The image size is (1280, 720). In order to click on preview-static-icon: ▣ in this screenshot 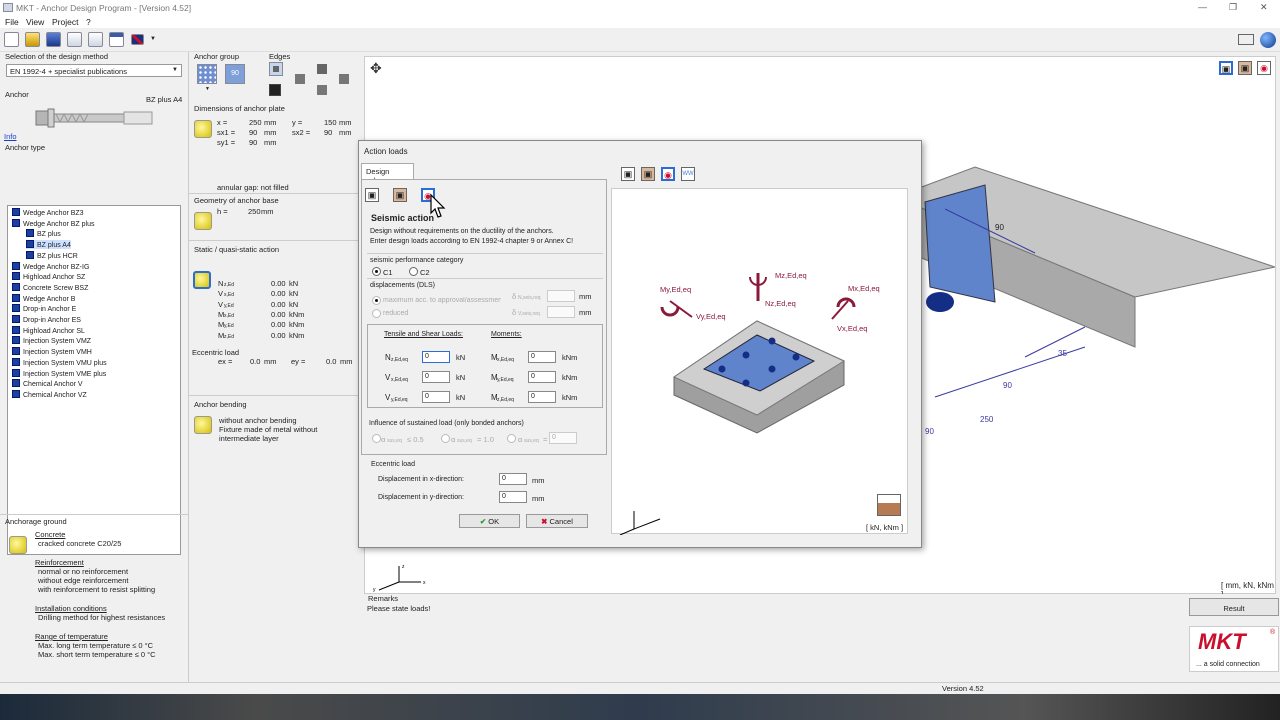, I will do `click(628, 174)`.